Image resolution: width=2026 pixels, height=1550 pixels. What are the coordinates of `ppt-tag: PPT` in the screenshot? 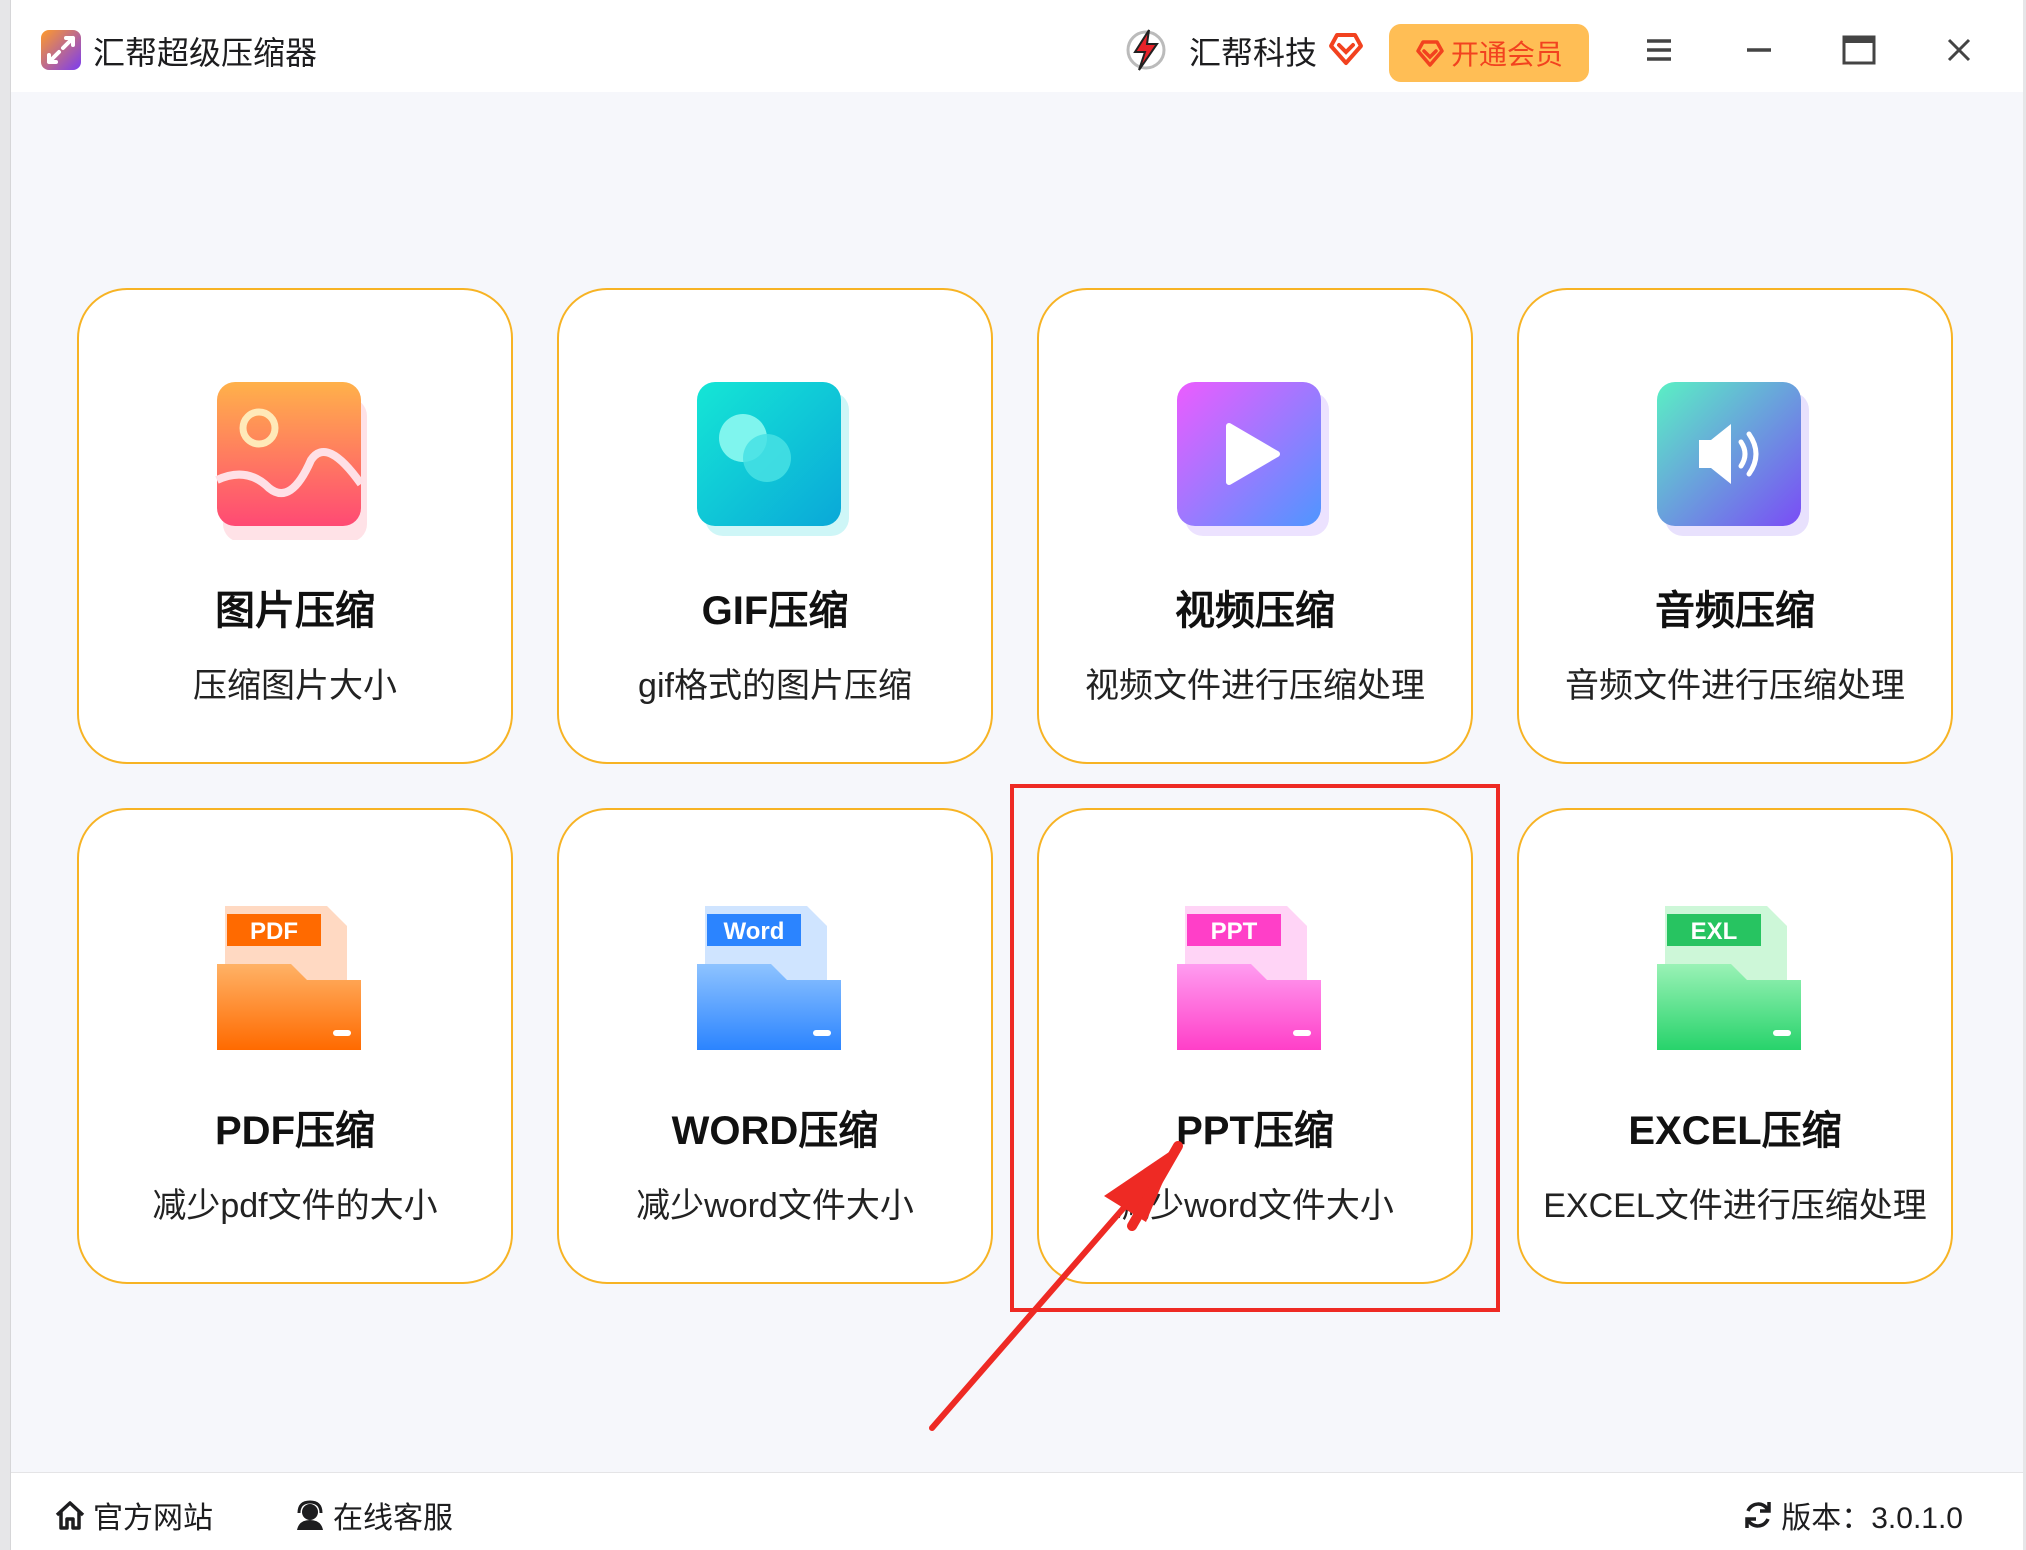 It's located at (1234, 931).